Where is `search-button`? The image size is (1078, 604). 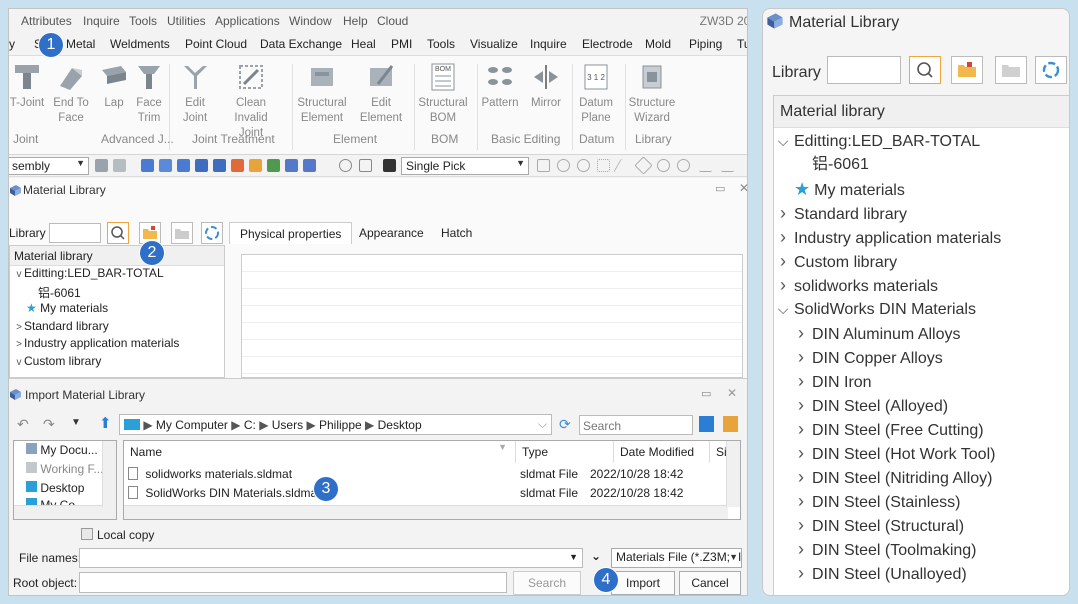 search-button is located at coordinates (118, 233).